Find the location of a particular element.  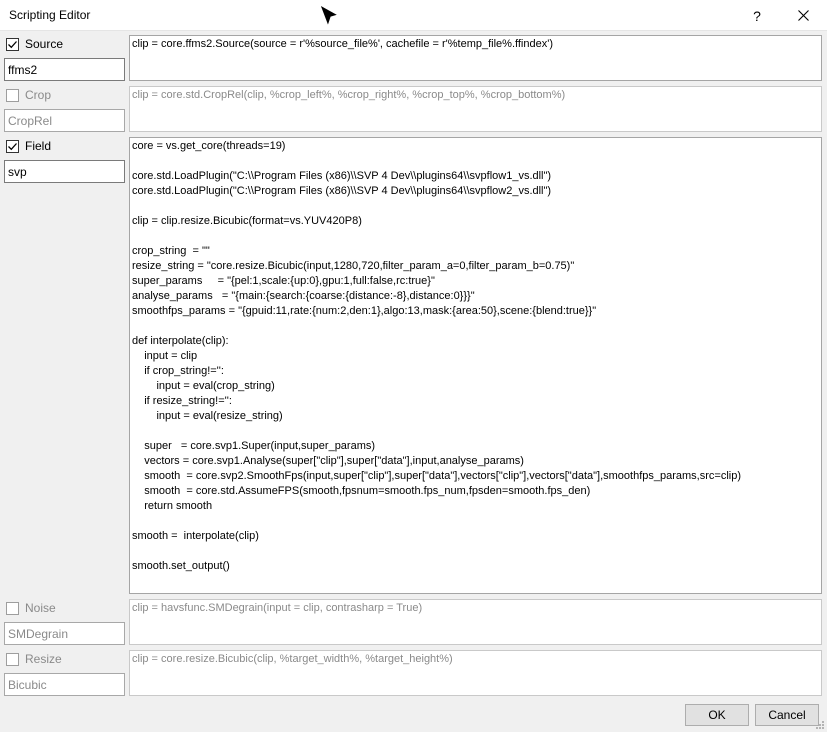

source-checkbox is located at coordinates (12, 44).